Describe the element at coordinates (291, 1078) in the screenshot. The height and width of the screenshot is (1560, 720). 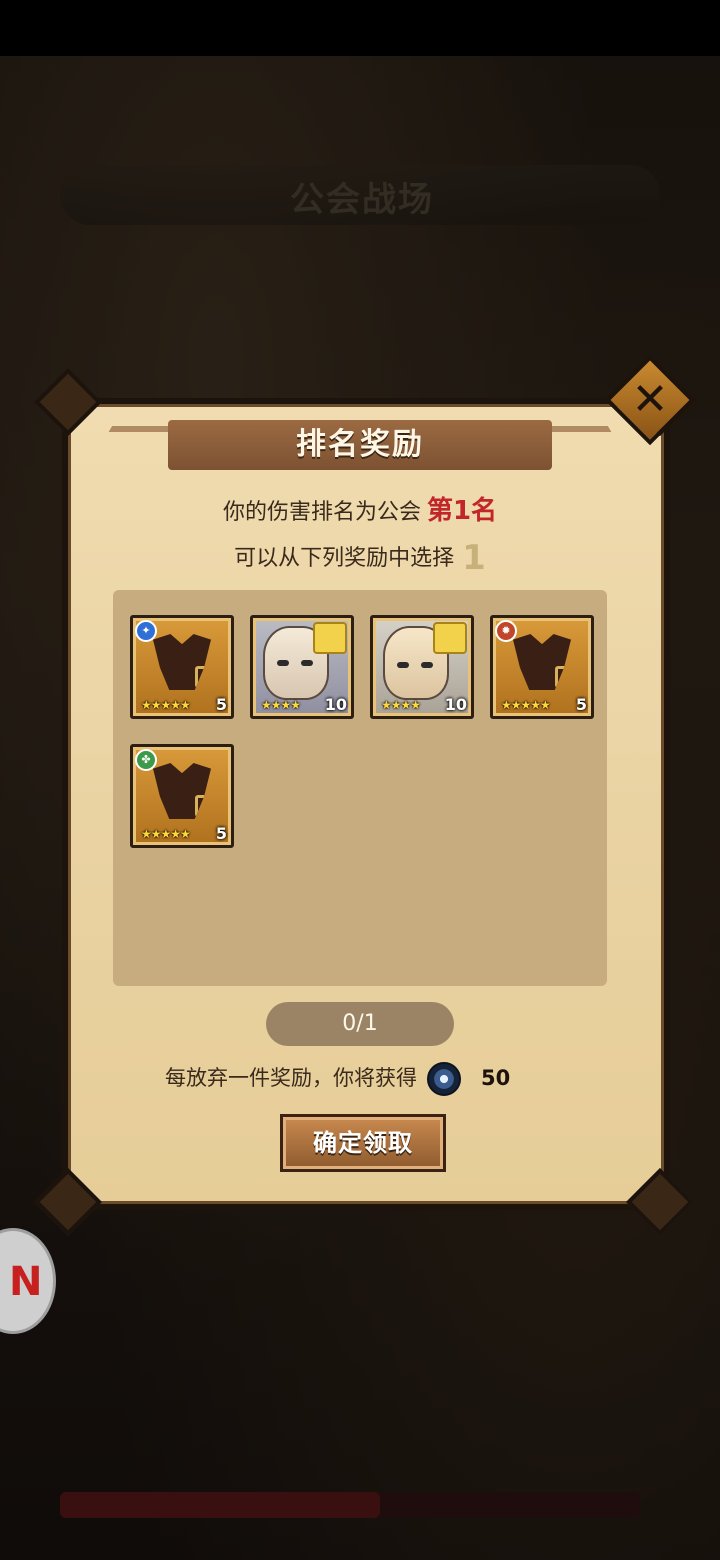
I see `discard-text: 每放弃一件奖励，你将获得` at that location.